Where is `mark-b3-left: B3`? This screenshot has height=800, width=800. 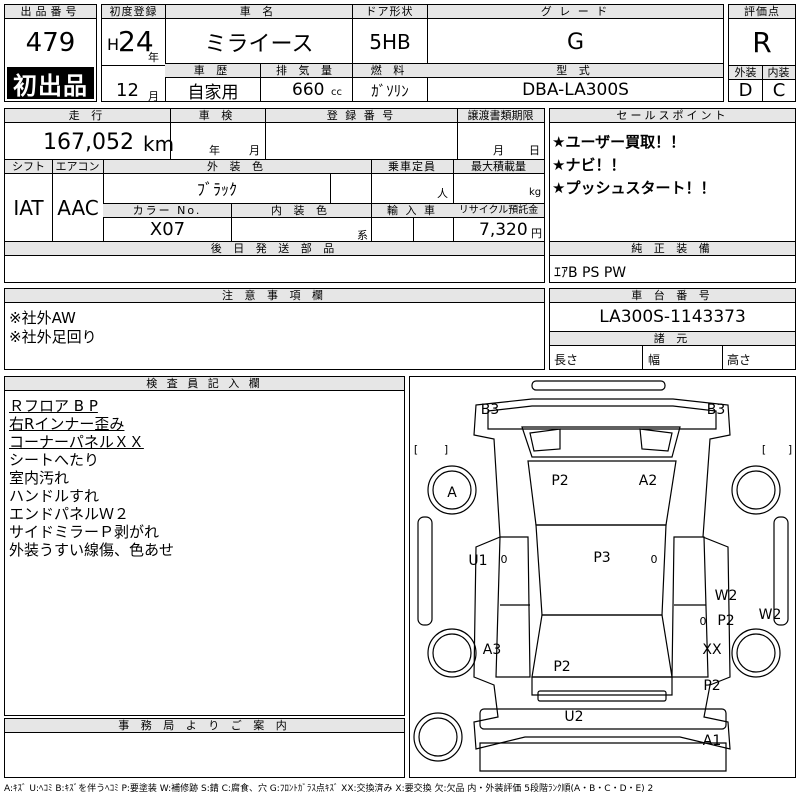 mark-b3-left: B3 is located at coordinates (490, 410).